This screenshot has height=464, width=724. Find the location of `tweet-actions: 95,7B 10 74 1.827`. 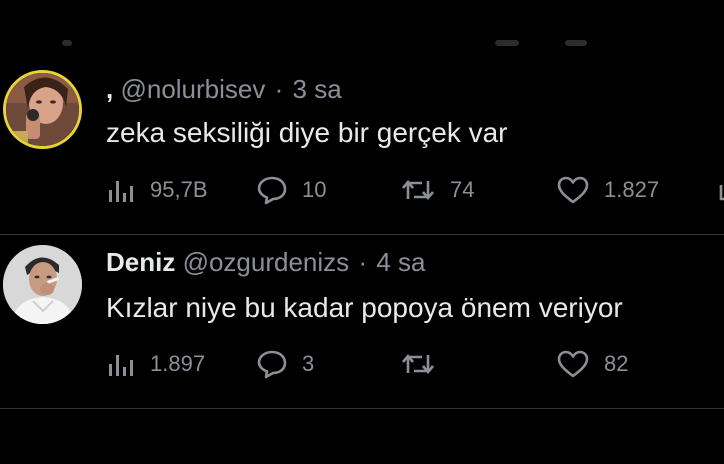

tweet-actions: 95,7B 10 74 1.827 is located at coordinates (415, 190).